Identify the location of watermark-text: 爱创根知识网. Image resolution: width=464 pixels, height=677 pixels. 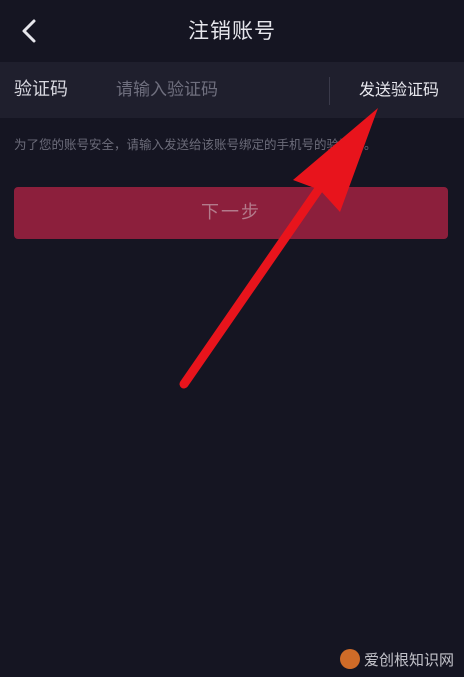
(408, 659).